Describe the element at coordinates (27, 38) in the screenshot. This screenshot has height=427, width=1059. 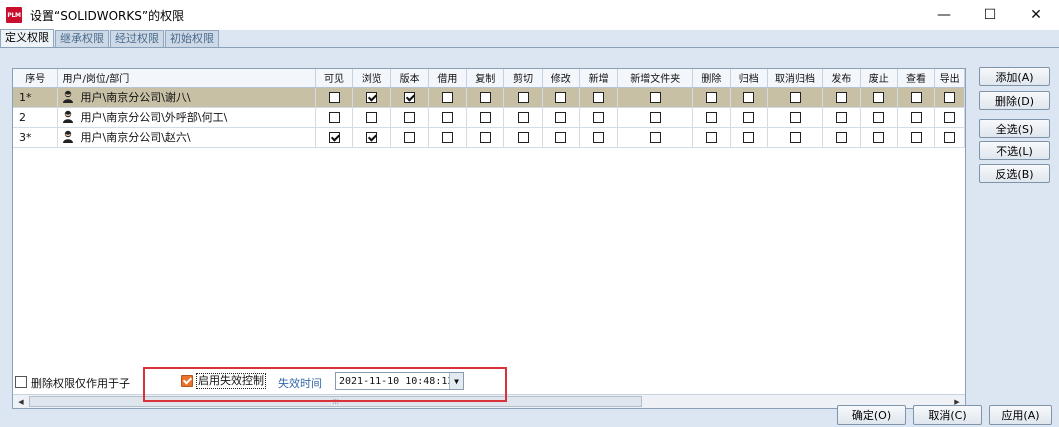
I see `tab-define-permissions: 定义权限` at that location.